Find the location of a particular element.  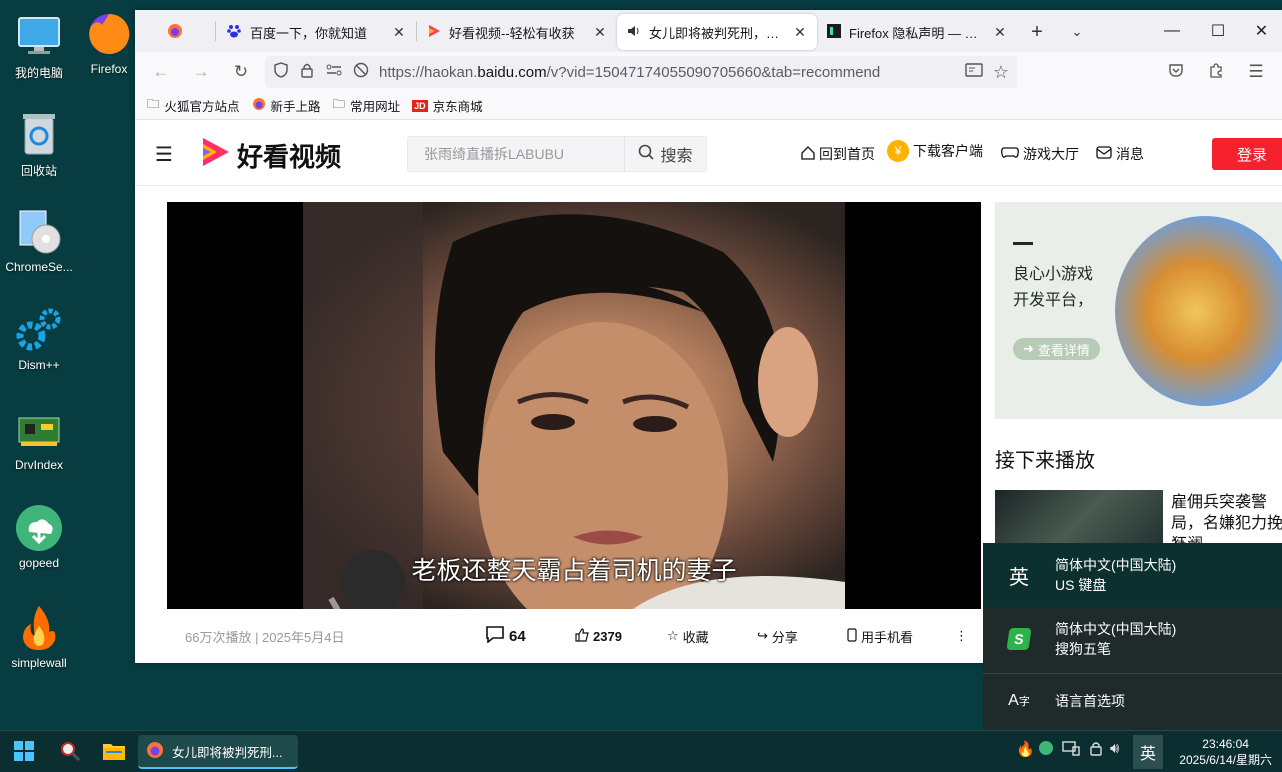

simplewall-tray-icon: 🔥 is located at coordinates (1025, 749).